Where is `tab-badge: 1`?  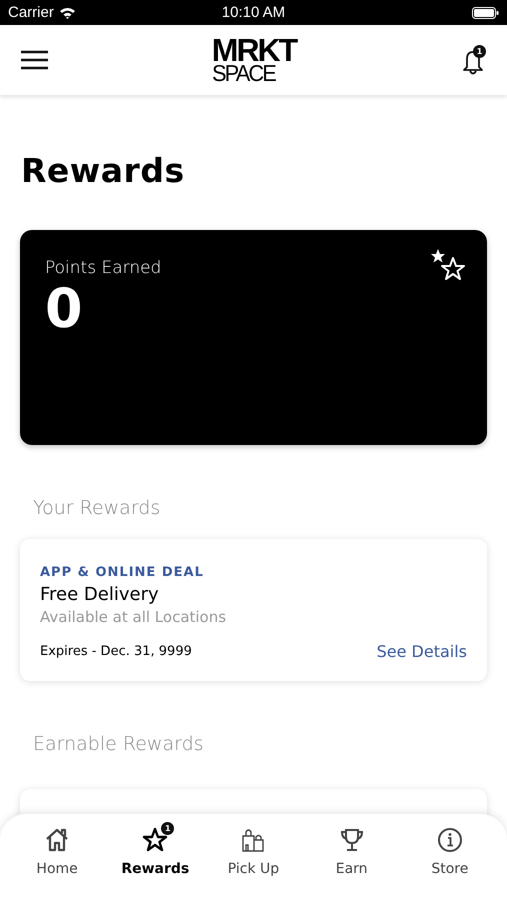
tab-badge: 1 is located at coordinates (167, 828).